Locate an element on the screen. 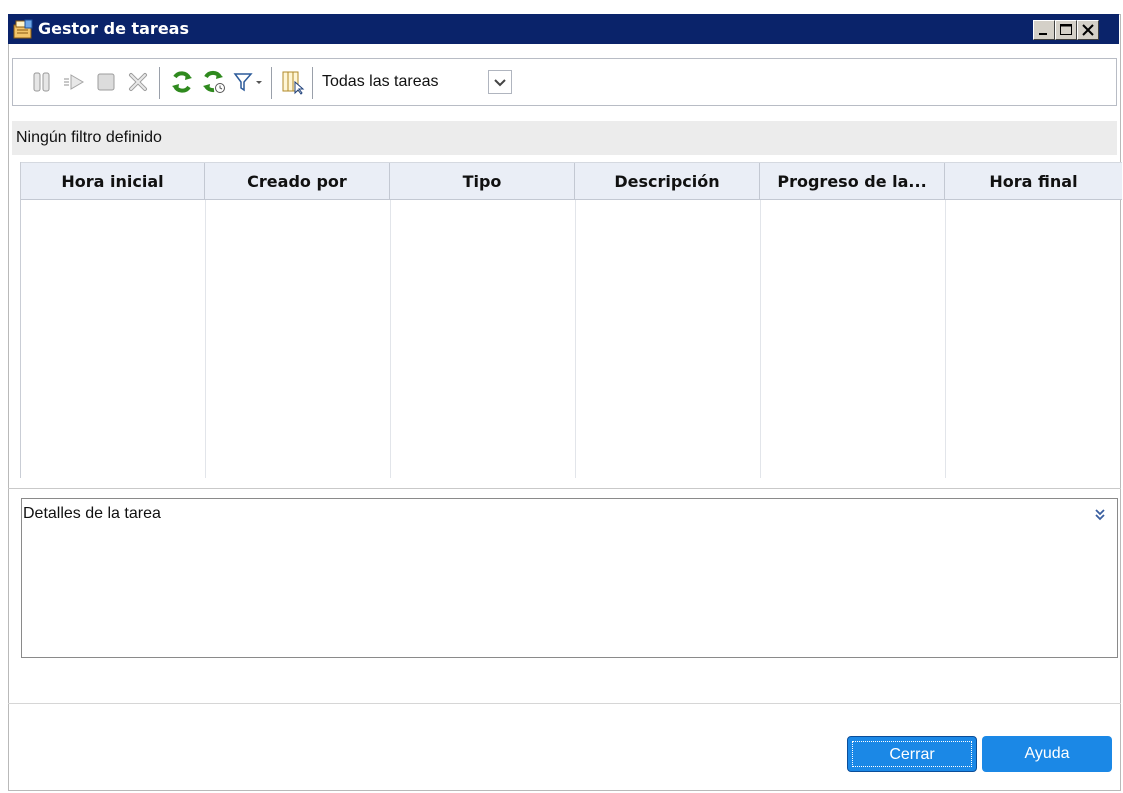  double-chevron-down-icon is located at coordinates (1100, 515).